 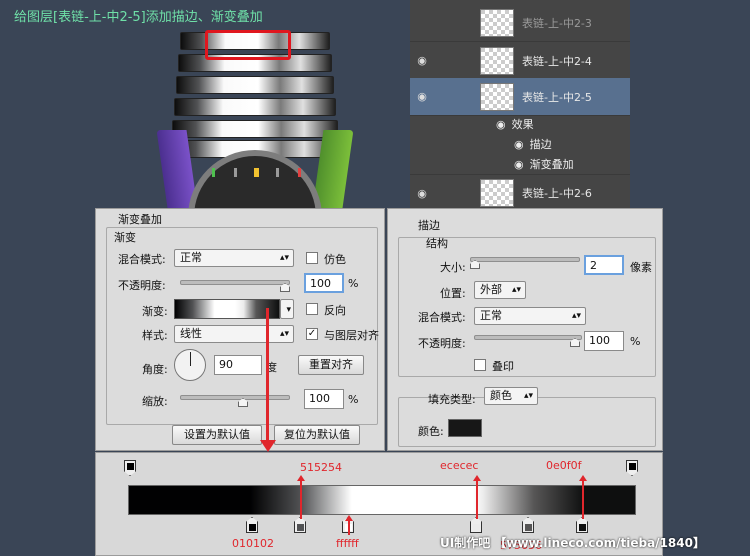 I want to click on effects-label: 效果, so click(x=522, y=124).